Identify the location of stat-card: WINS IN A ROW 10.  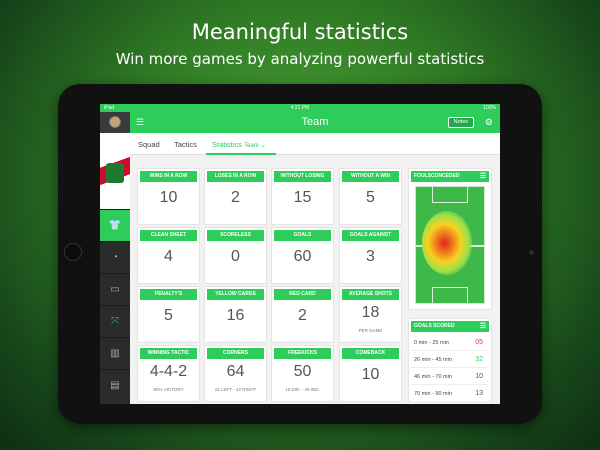
(168, 196).